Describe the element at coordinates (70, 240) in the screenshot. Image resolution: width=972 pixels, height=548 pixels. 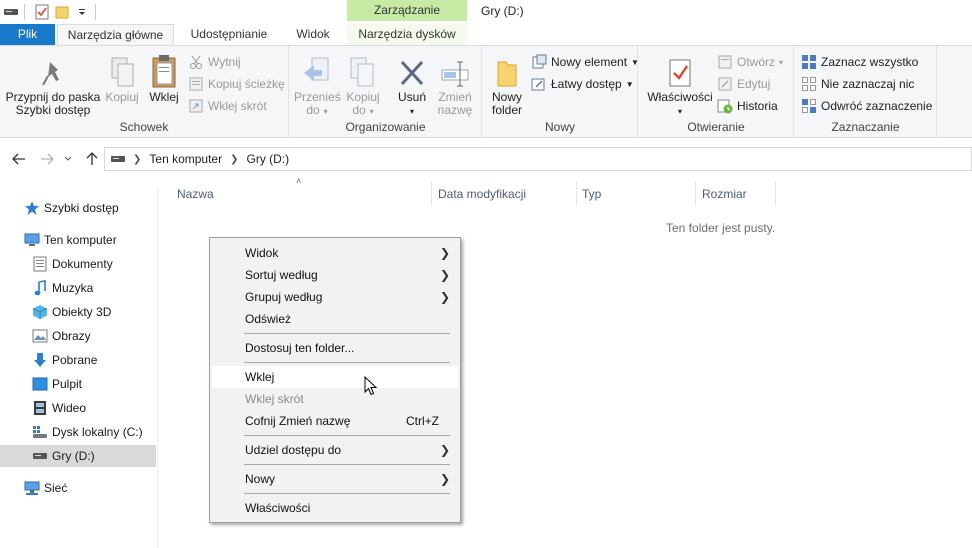
I see `nav-this-pc: Ten komputer` at that location.